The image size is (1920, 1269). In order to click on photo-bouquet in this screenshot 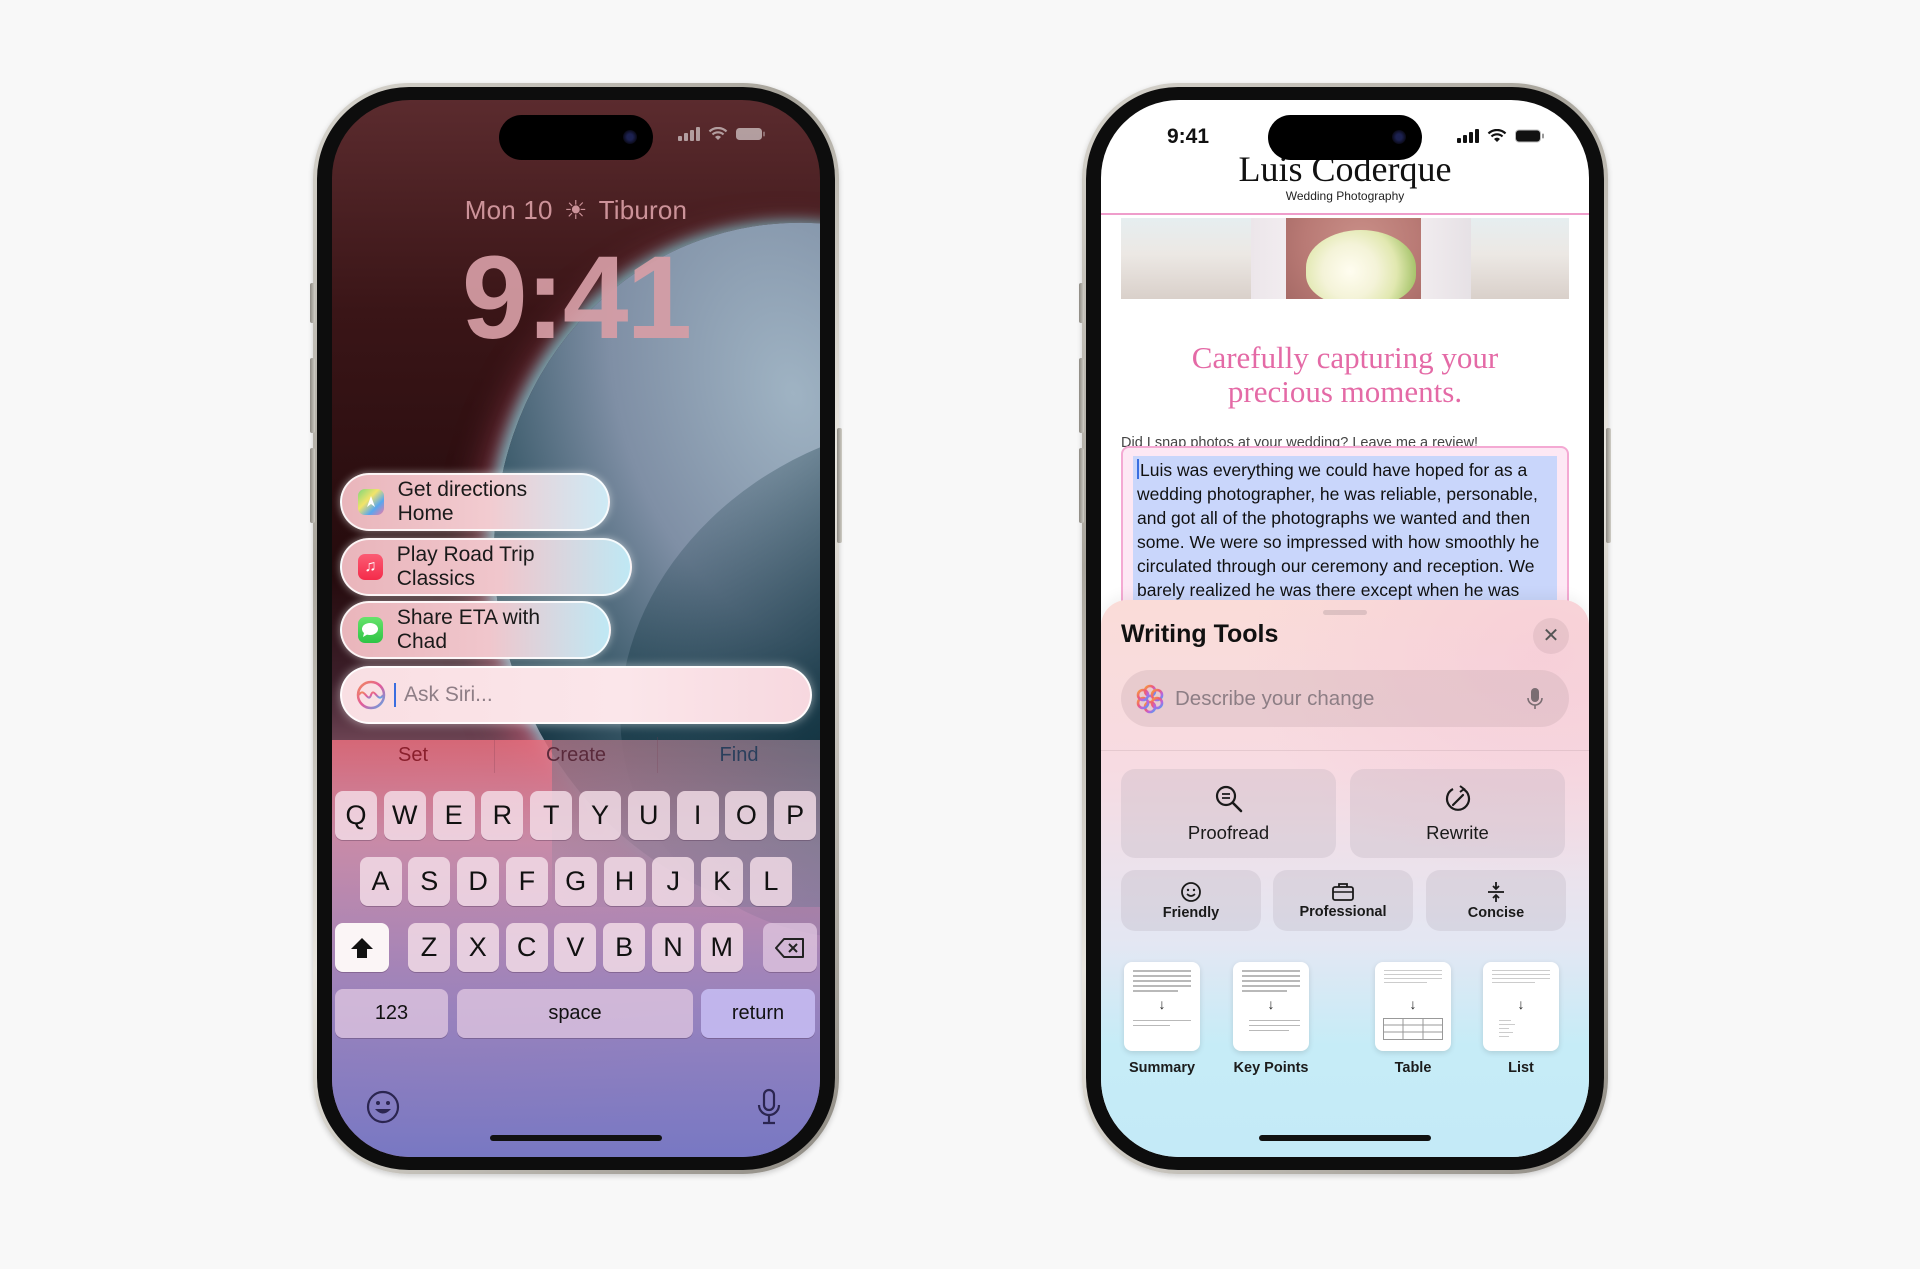, I will do `click(1361, 264)`.